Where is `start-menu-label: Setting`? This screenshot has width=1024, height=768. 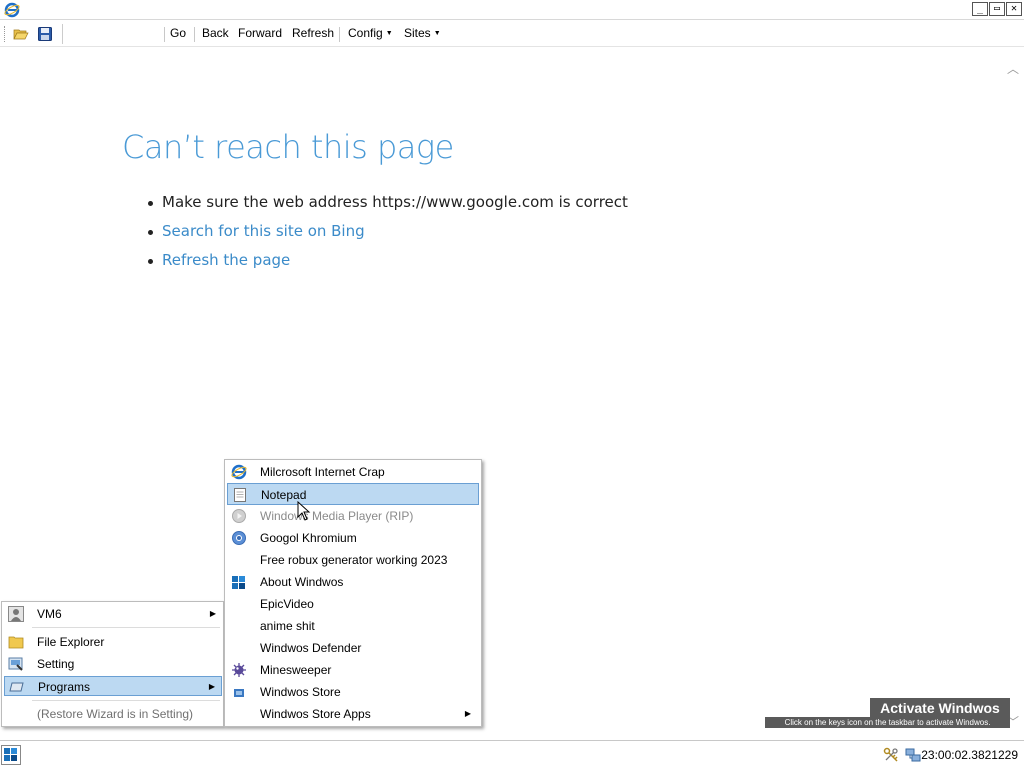
start-menu-label: Setting is located at coordinates (56, 664).